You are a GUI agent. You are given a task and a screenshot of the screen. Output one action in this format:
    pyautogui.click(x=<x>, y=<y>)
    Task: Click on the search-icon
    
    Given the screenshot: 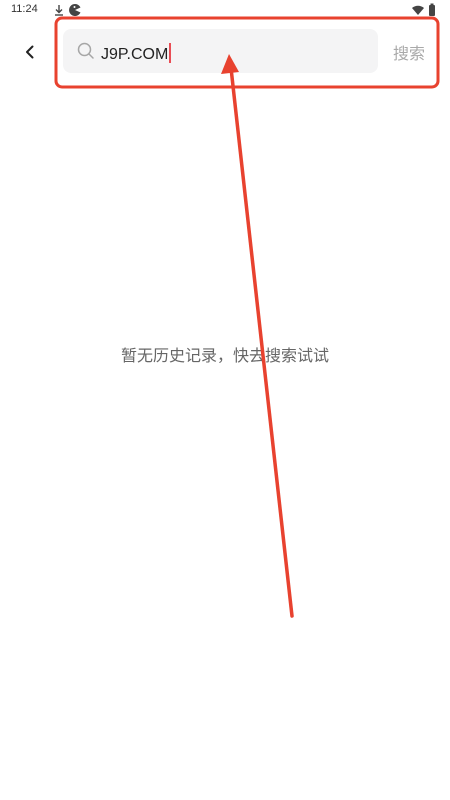 What is the action you would take?
    pyautogui.click(x=85, y=50)
    